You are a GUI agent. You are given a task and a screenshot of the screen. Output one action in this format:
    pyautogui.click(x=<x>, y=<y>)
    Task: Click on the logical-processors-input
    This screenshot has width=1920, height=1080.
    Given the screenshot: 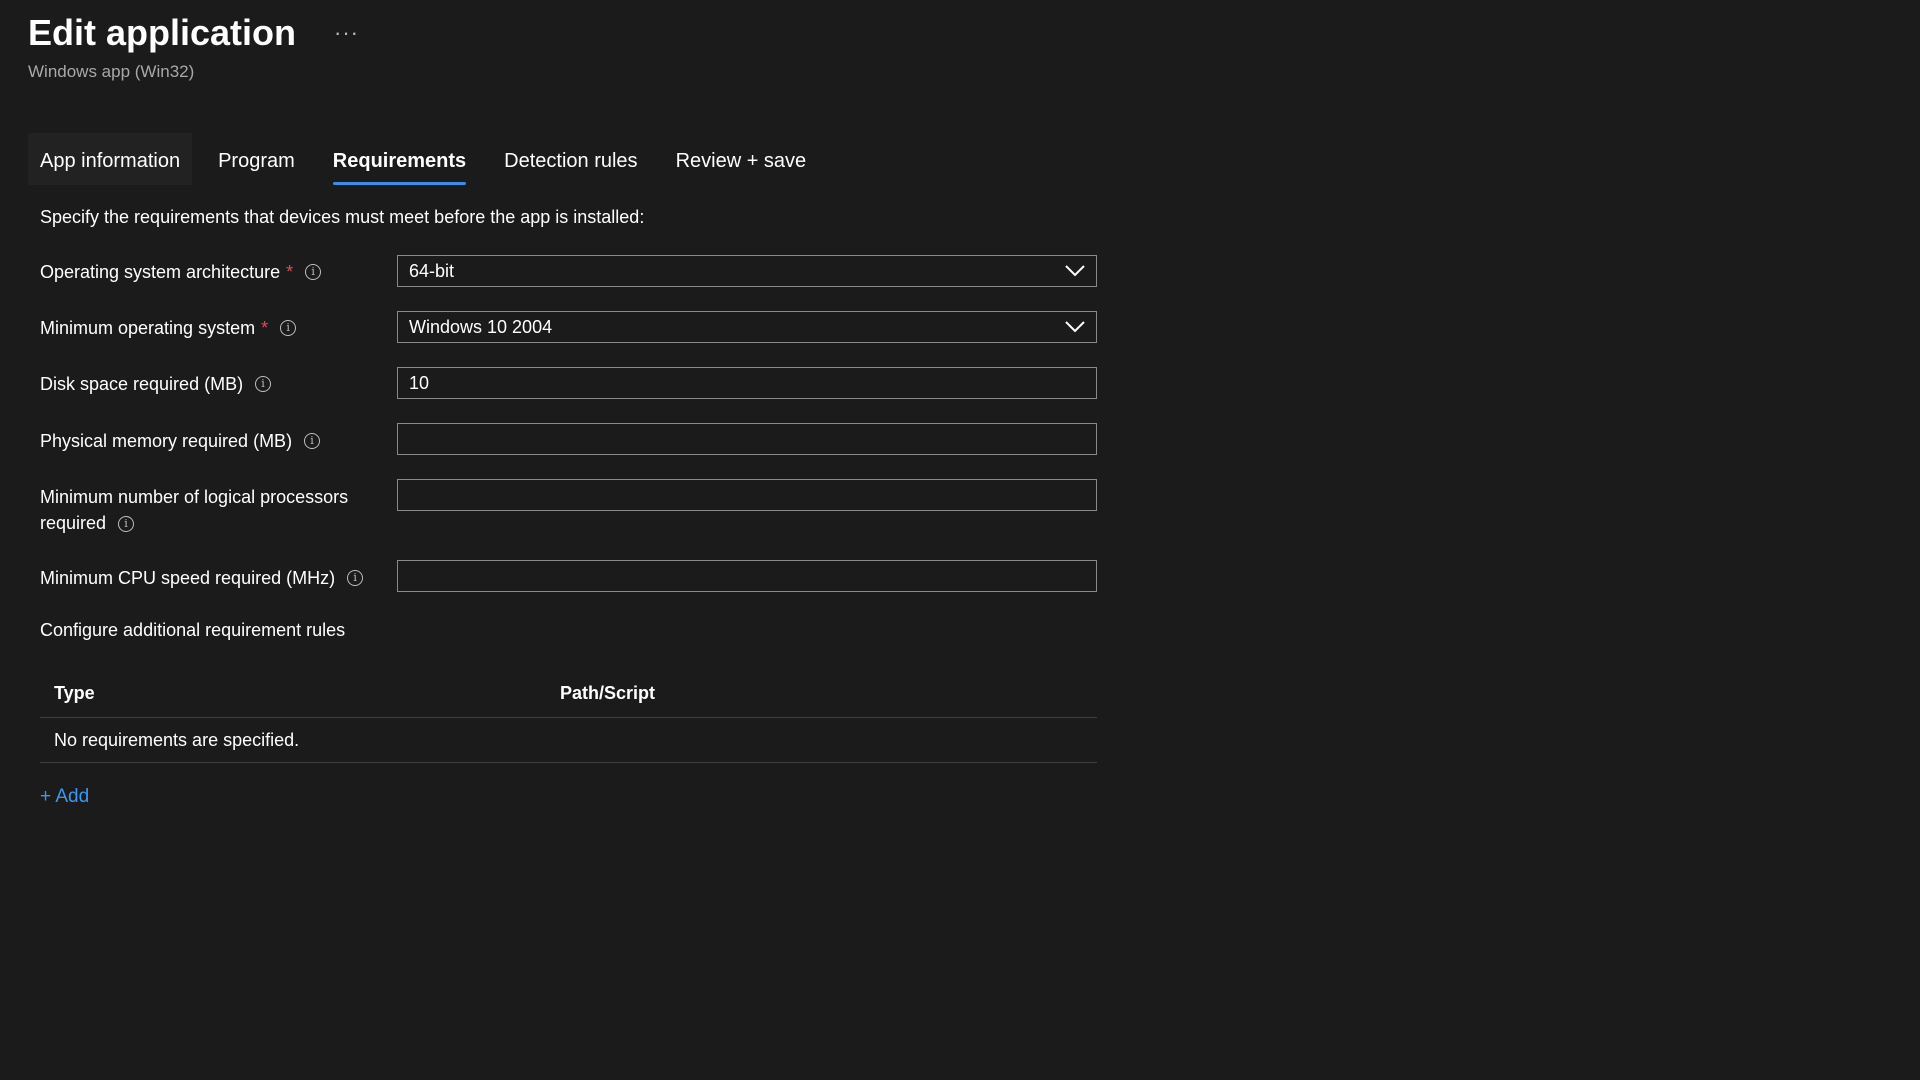 What is the action you would take?
    pyautogui.click(x=747, y=495)
    